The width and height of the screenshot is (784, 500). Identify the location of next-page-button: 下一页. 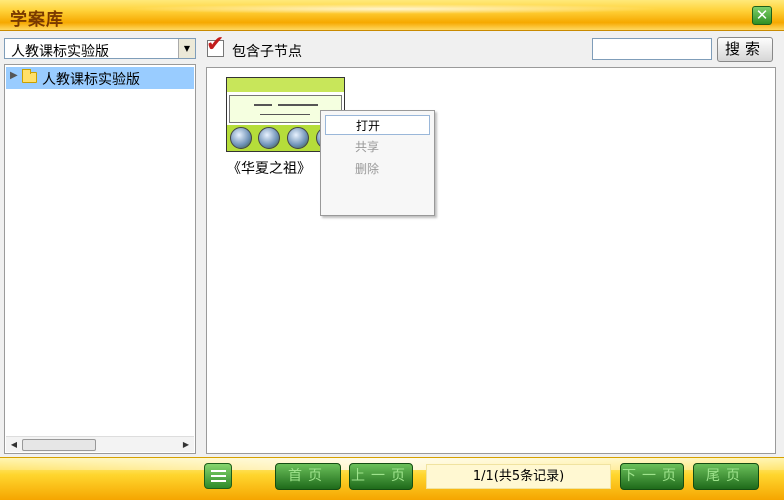
(652, 476).